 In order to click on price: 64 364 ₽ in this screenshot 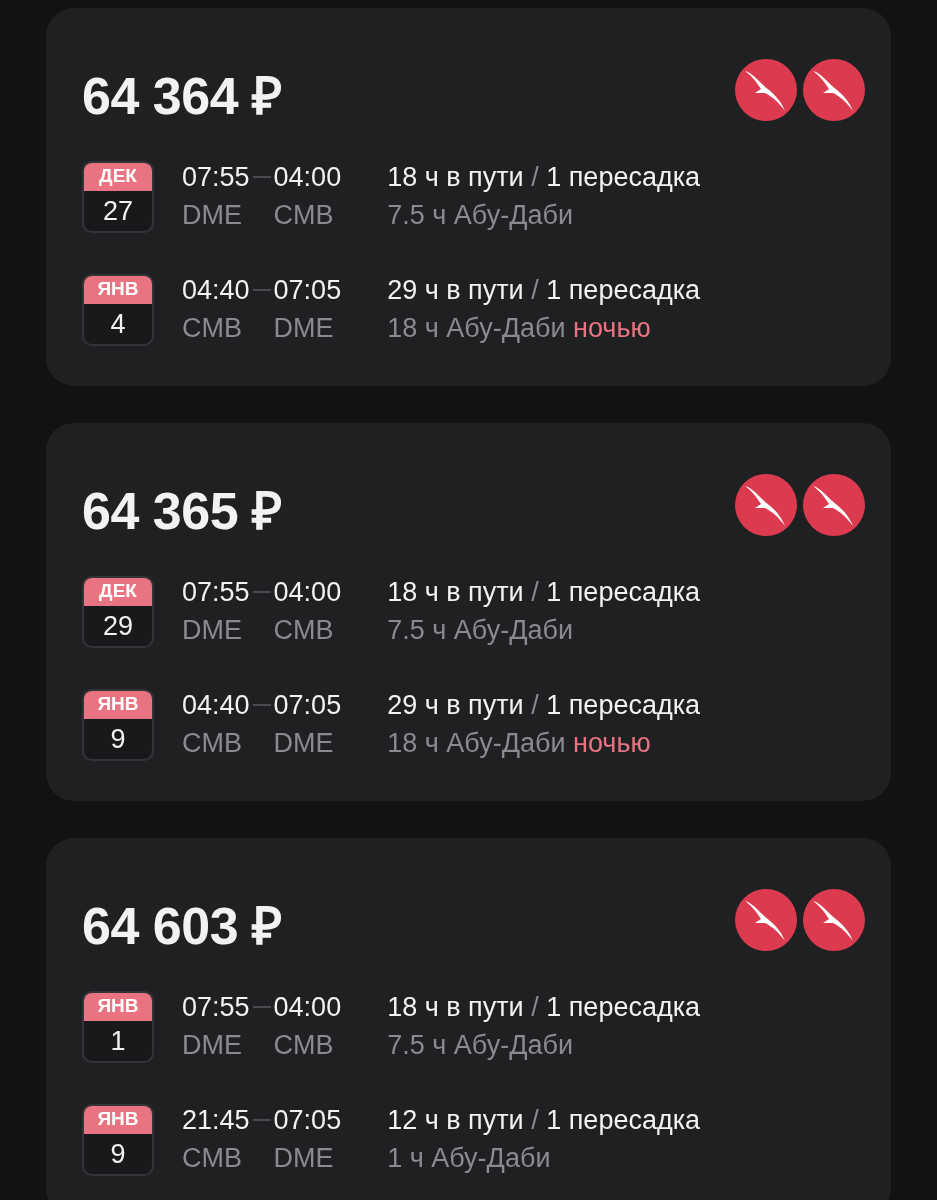, I will do `click(182, 96)`.